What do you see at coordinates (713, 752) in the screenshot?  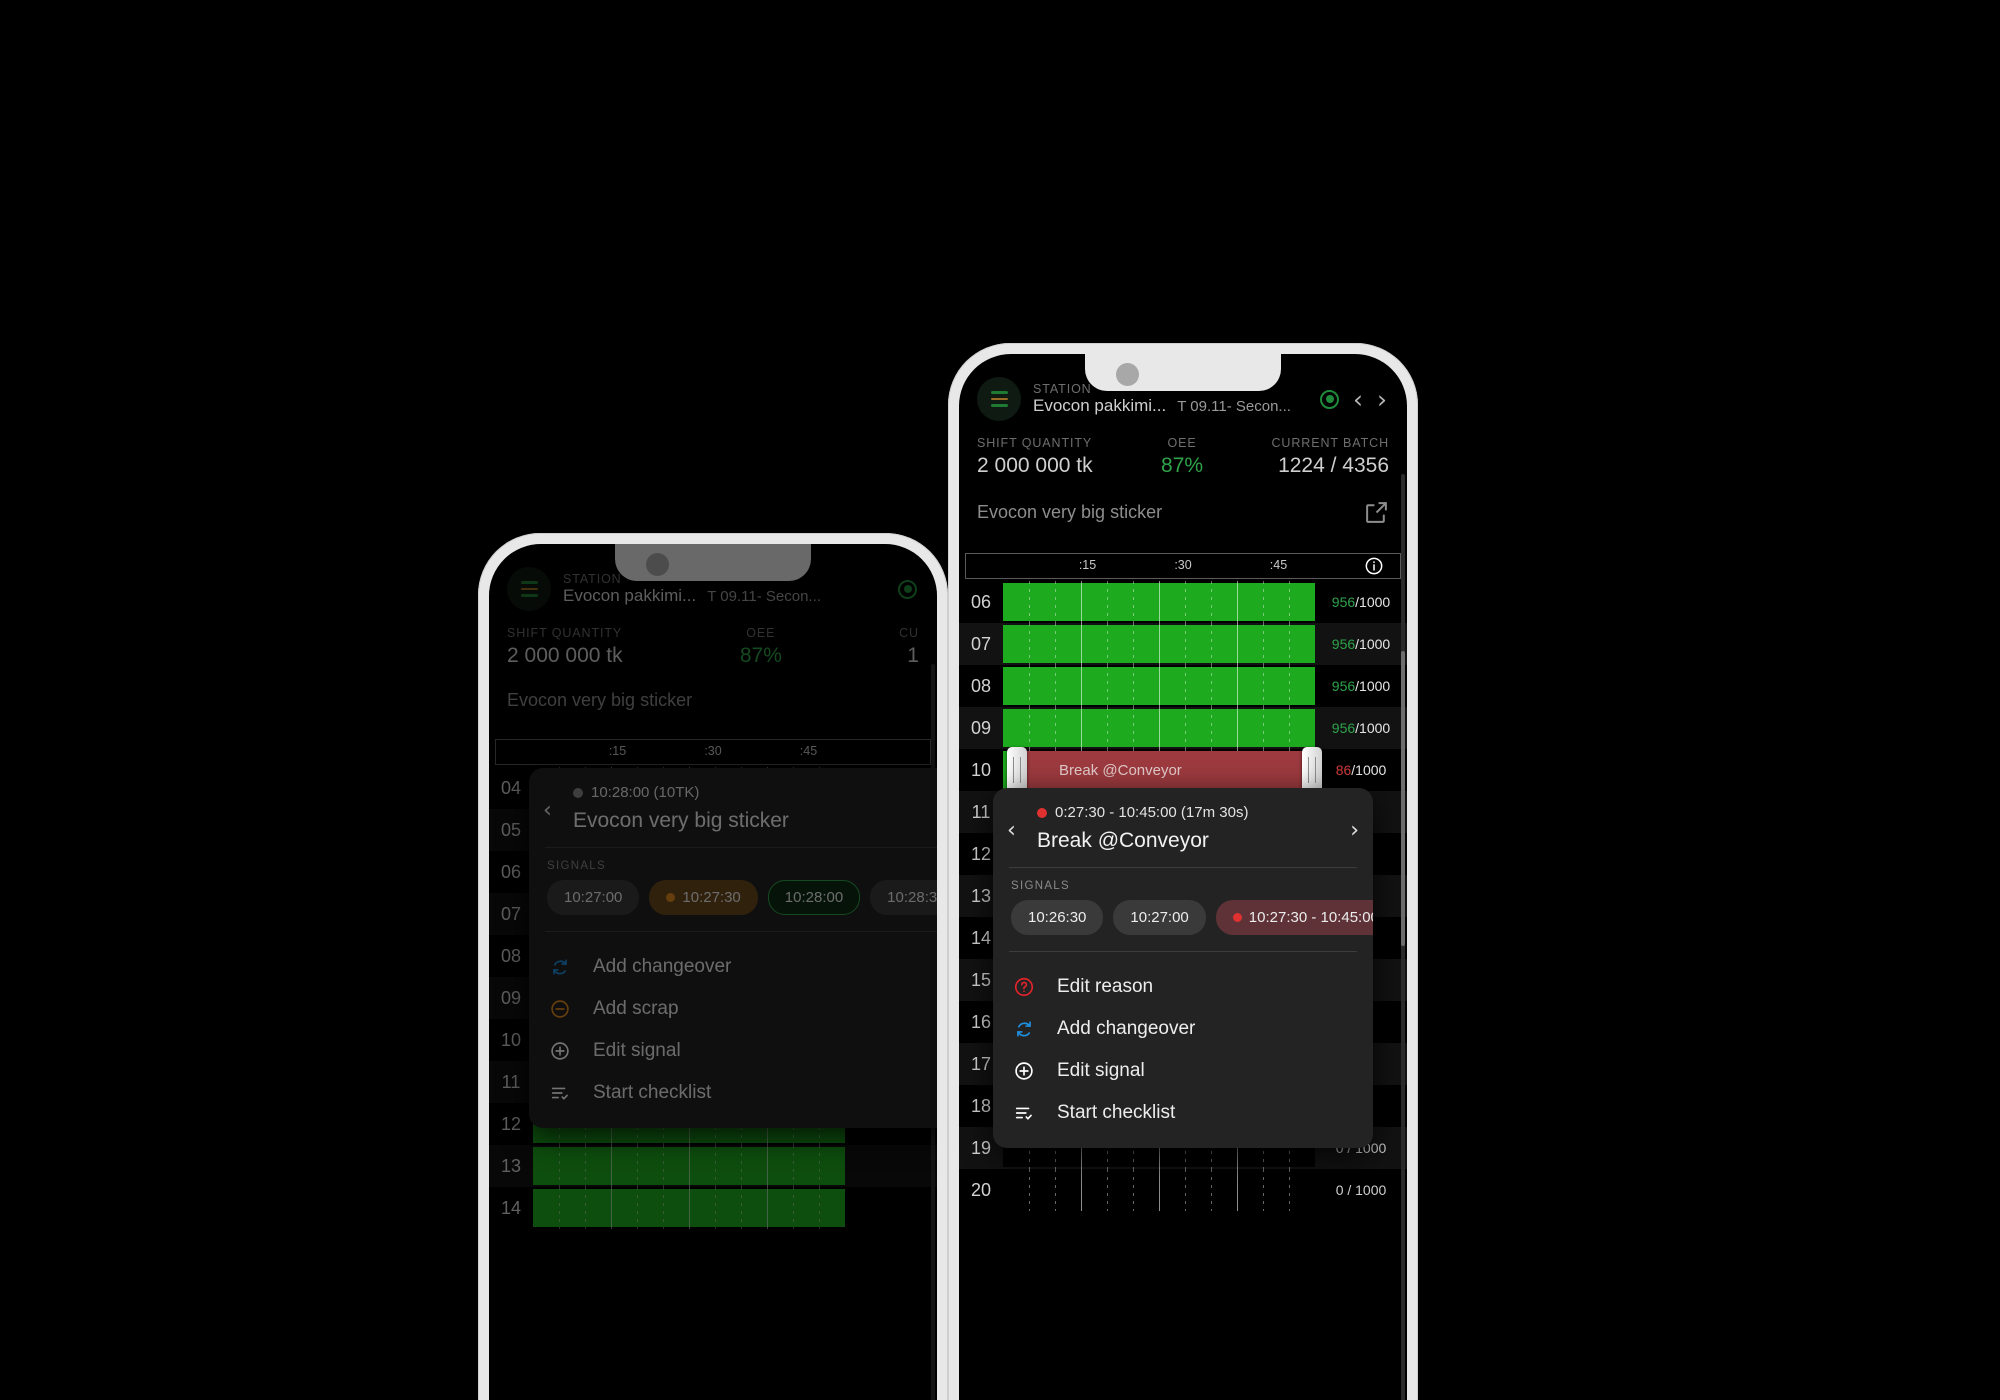 I see `timeline-header-back: :15 :30 :45` at bounding box center [713, 752].